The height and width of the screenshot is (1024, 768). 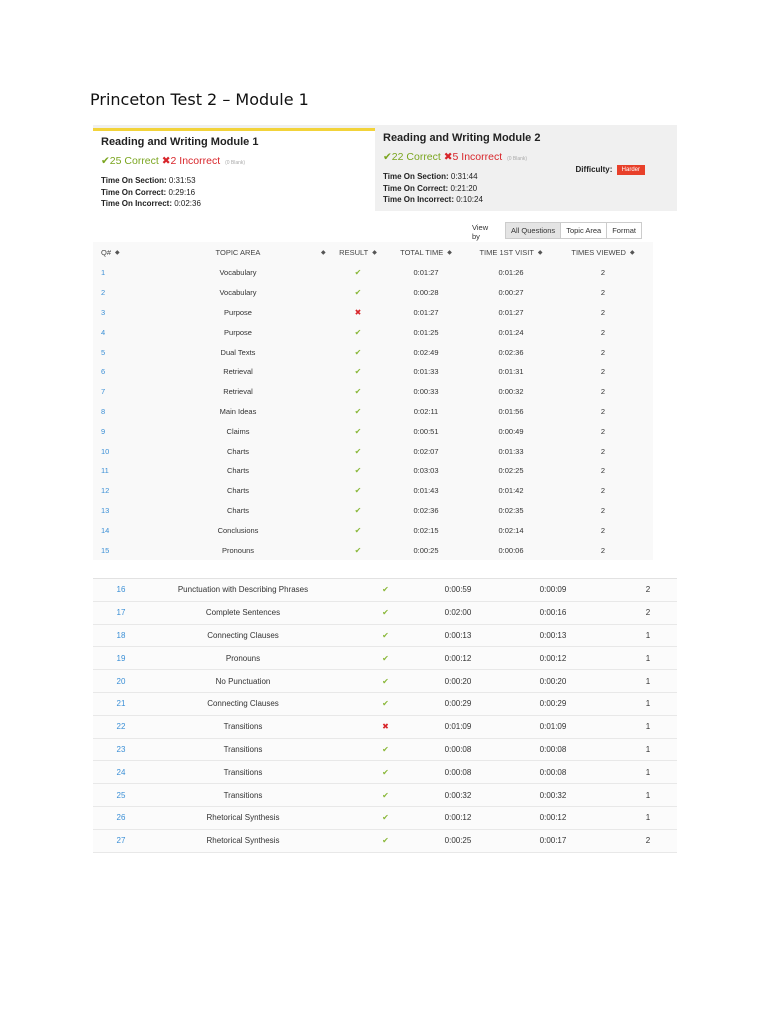 I want to click on total-time-cell: 0:00:51, so click(x=426, y=431).